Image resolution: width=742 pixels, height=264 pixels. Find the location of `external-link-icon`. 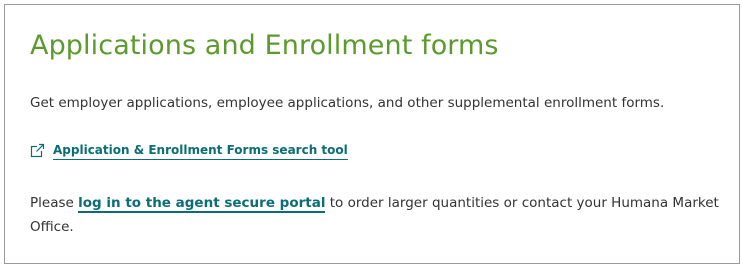

external-link-icon is located at coordinates (37, 150).